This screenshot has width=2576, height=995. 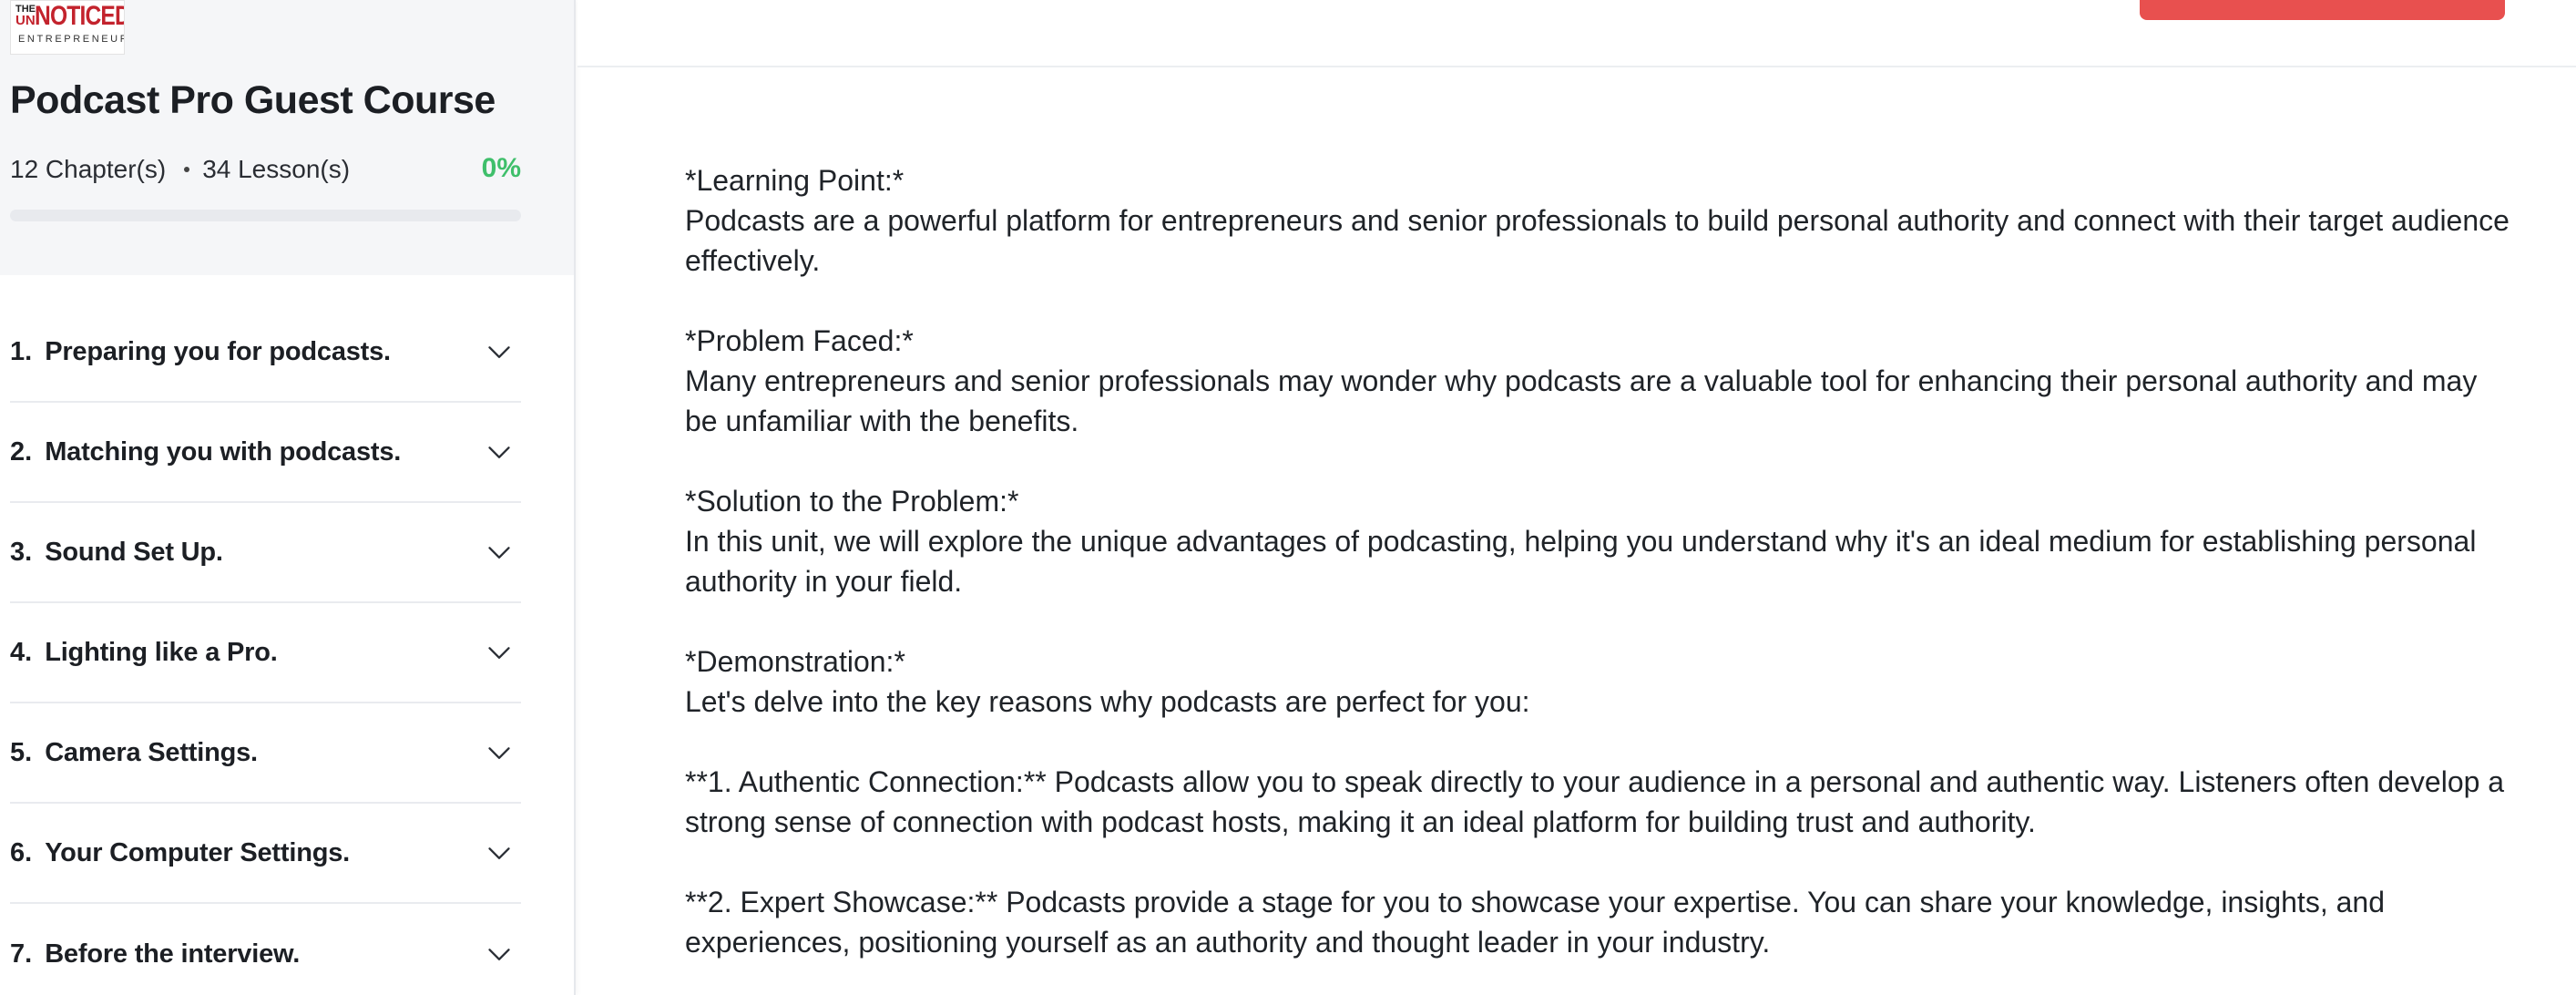 What do you see at coordinates (198, 852) in the screenshot?
I see `chapter-title: Your Computer Settings.` at bounding box center [198, 852].